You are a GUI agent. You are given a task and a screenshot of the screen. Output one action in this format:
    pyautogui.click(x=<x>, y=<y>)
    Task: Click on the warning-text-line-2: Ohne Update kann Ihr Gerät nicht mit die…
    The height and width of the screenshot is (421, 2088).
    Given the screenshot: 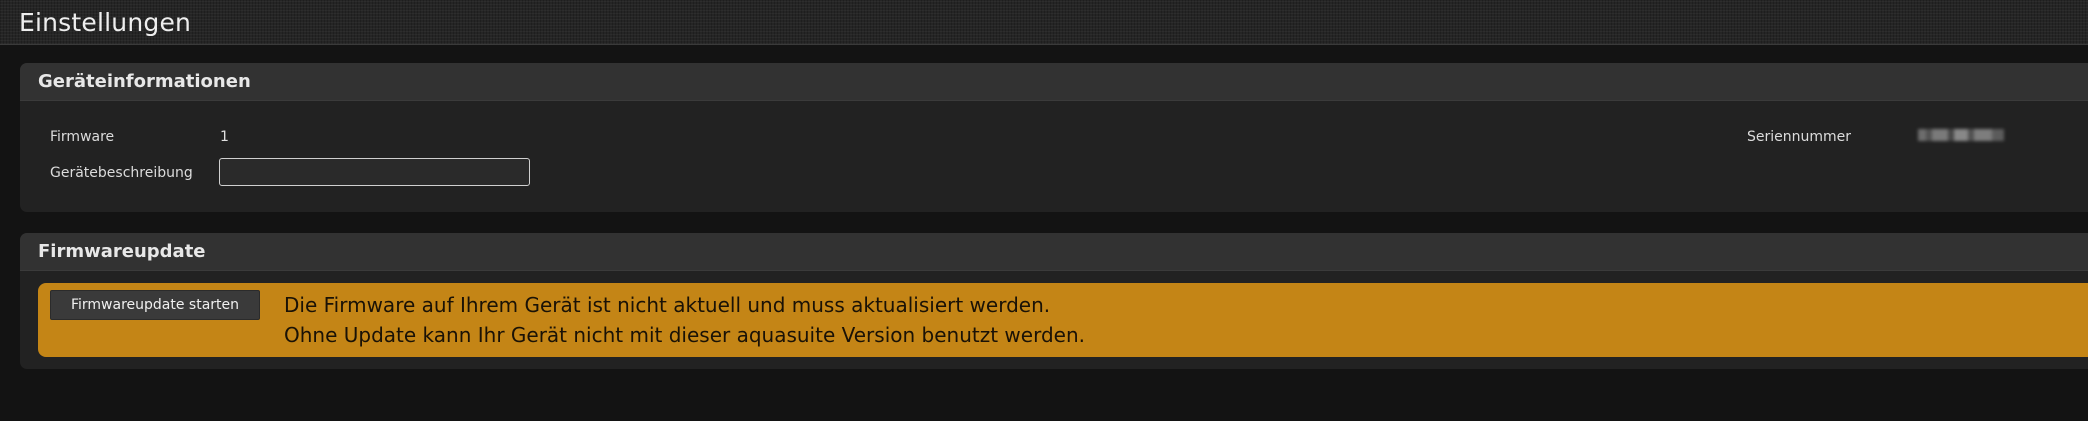 What is the action you would take?
    pyautogui.click(x=684, y=335)
    